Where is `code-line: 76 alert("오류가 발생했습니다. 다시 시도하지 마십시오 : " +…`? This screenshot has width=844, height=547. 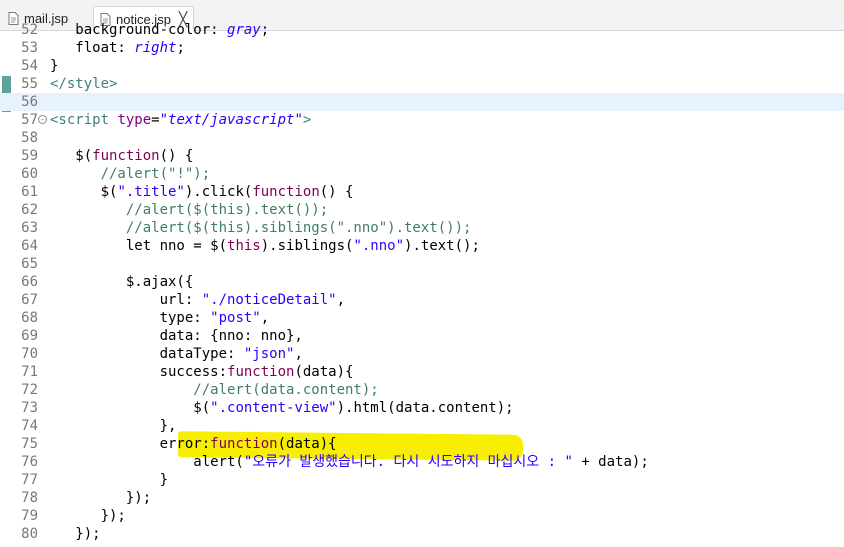 code-line: 76 alert("오류가 발생했습니다. 다시 시도하지 마십시오 : " +… is located at coordinates (422, 462).